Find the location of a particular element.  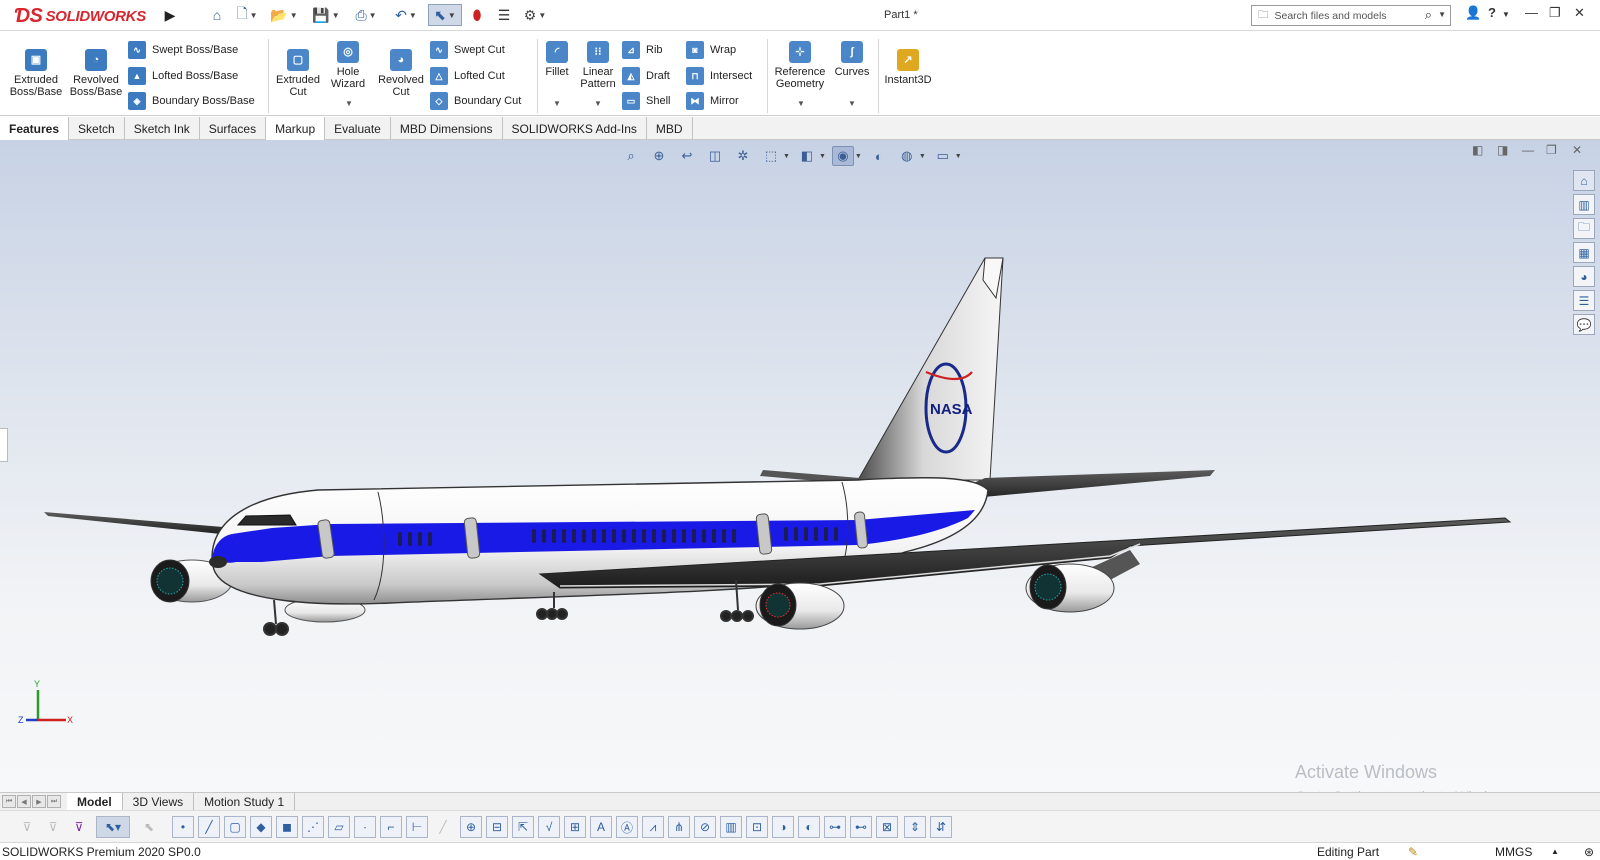

filter-cosmetic-welds-icon: ⊠ is located at coordinates (887, 827).